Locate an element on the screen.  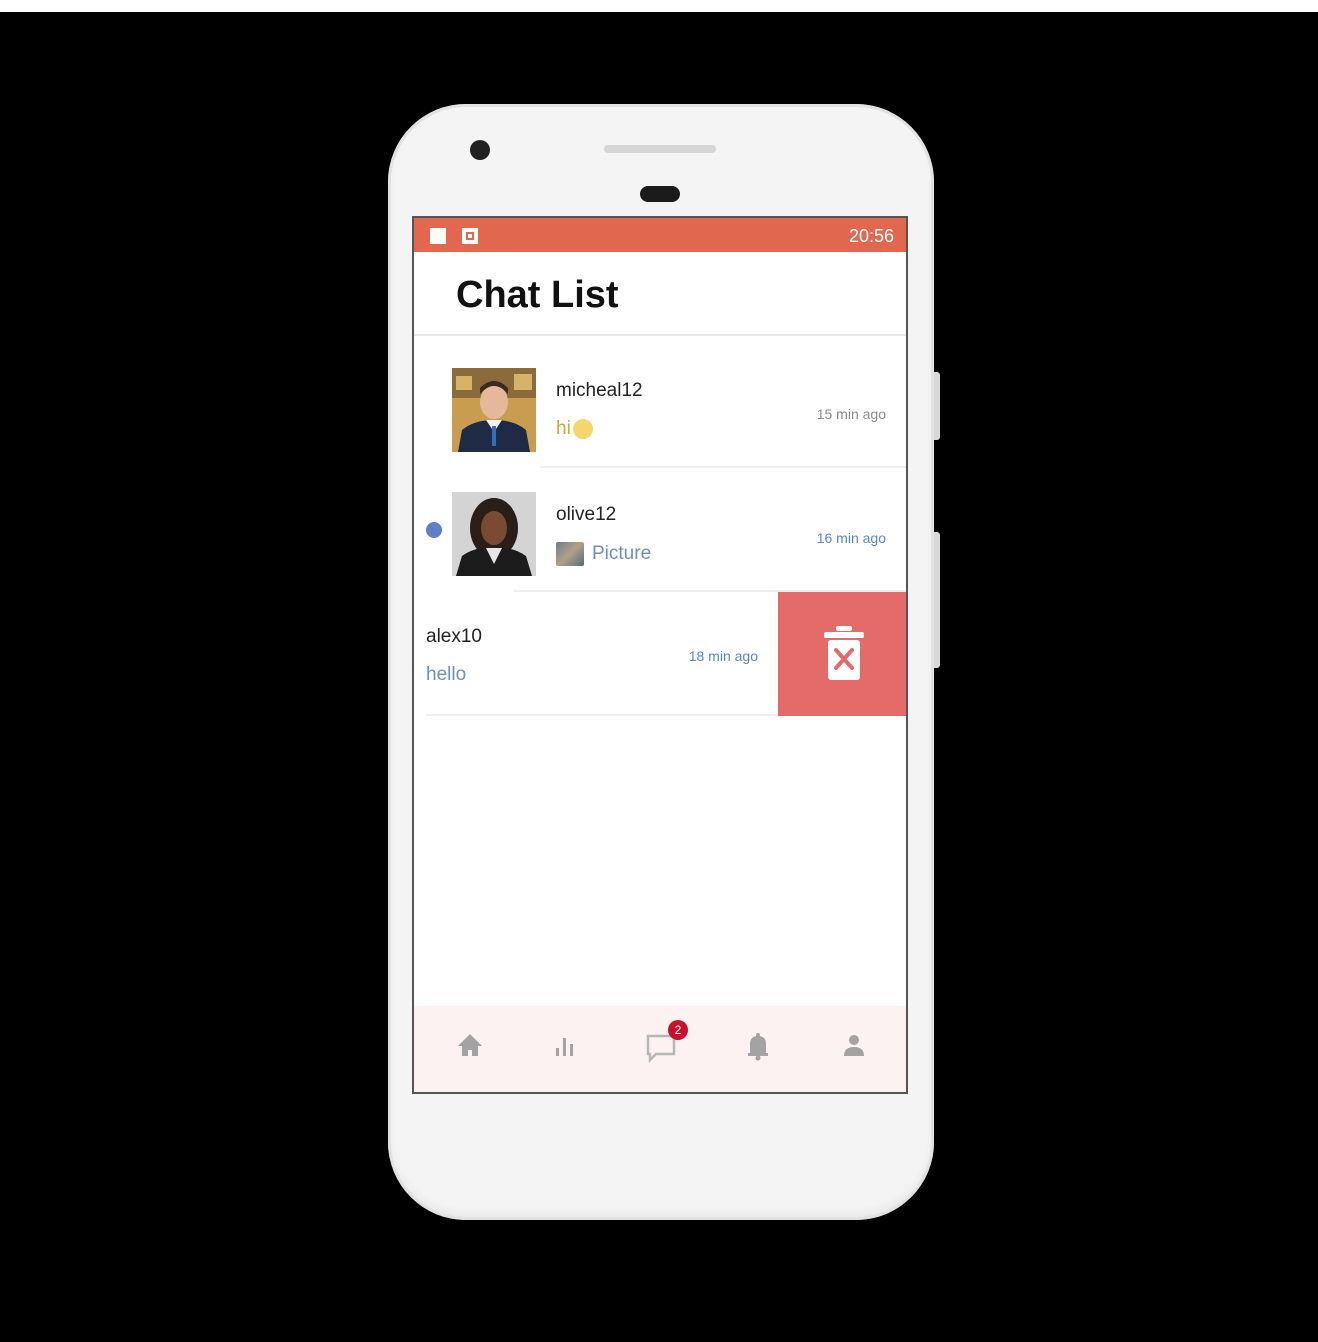
preview-text: Picture is located at coordinates (622, 554).